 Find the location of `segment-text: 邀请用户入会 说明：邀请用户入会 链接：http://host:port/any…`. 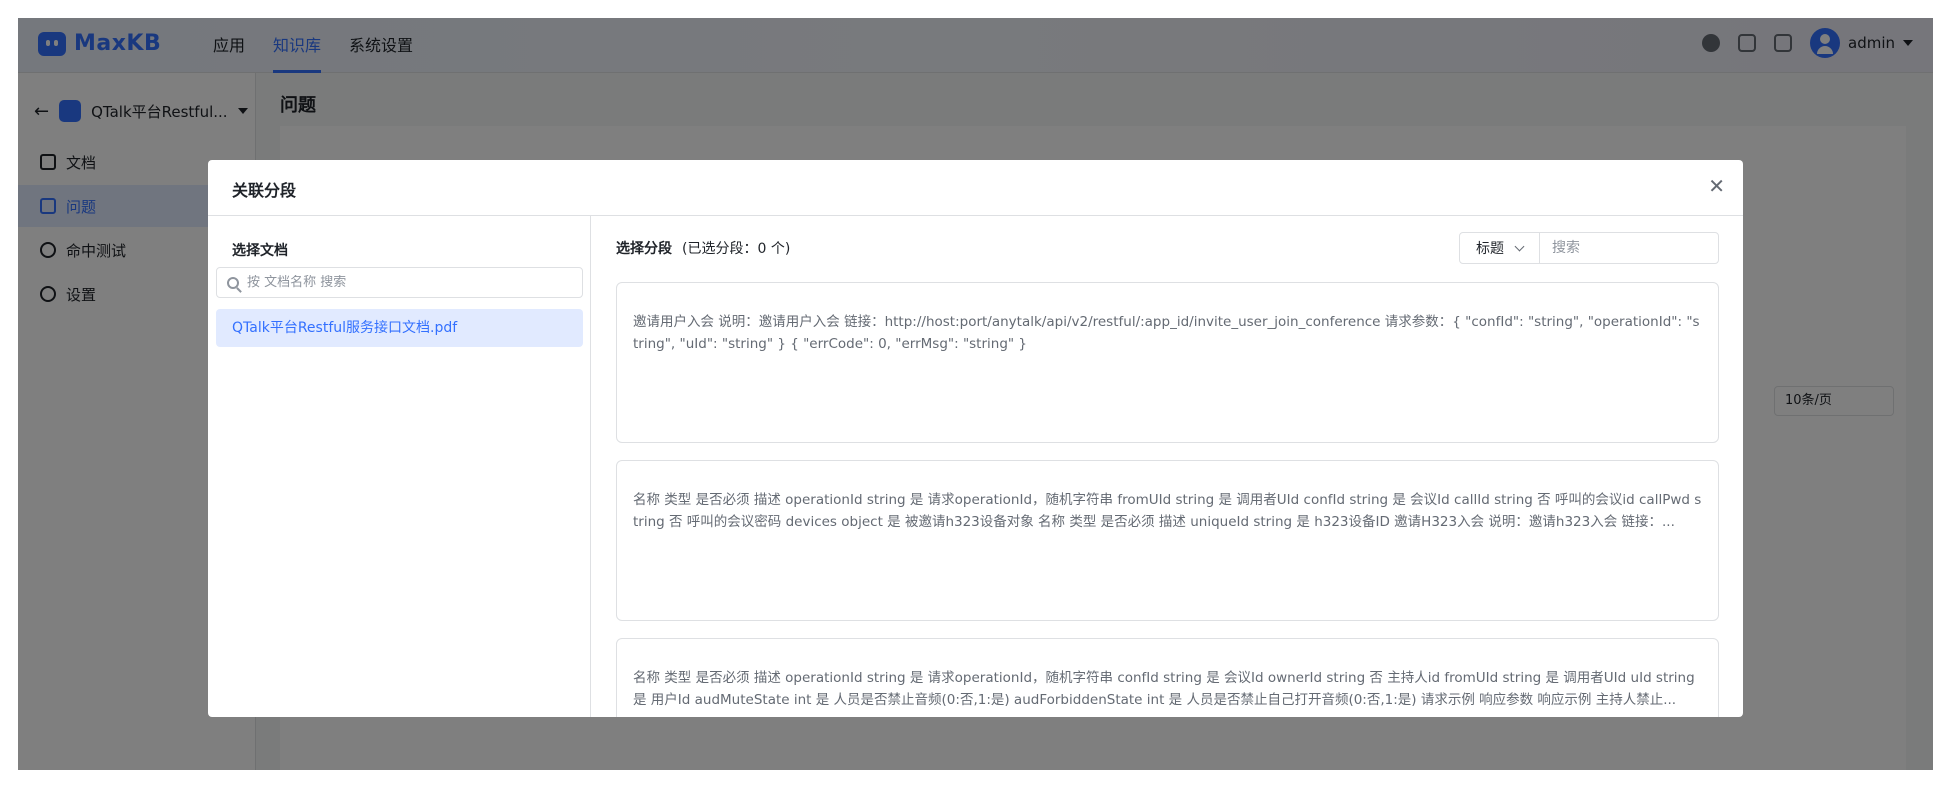

segment-text: 邀请用户入会 说明：邀请用户入会 链接：http://host:port/any… is located at coordinates (1166, 333).